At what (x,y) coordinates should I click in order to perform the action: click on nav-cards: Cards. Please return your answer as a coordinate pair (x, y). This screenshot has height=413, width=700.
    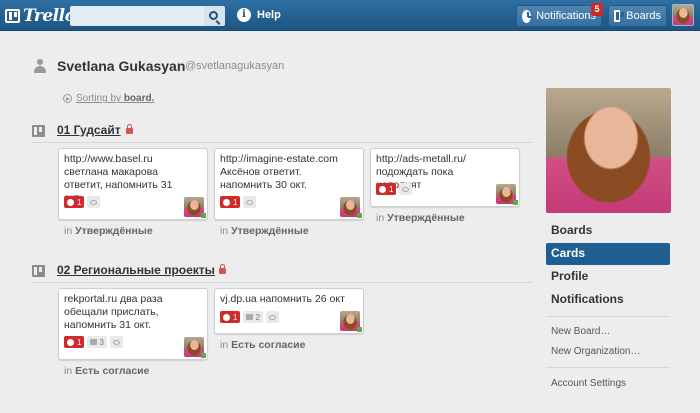
    Looking at the image, I should click on (608, 254).